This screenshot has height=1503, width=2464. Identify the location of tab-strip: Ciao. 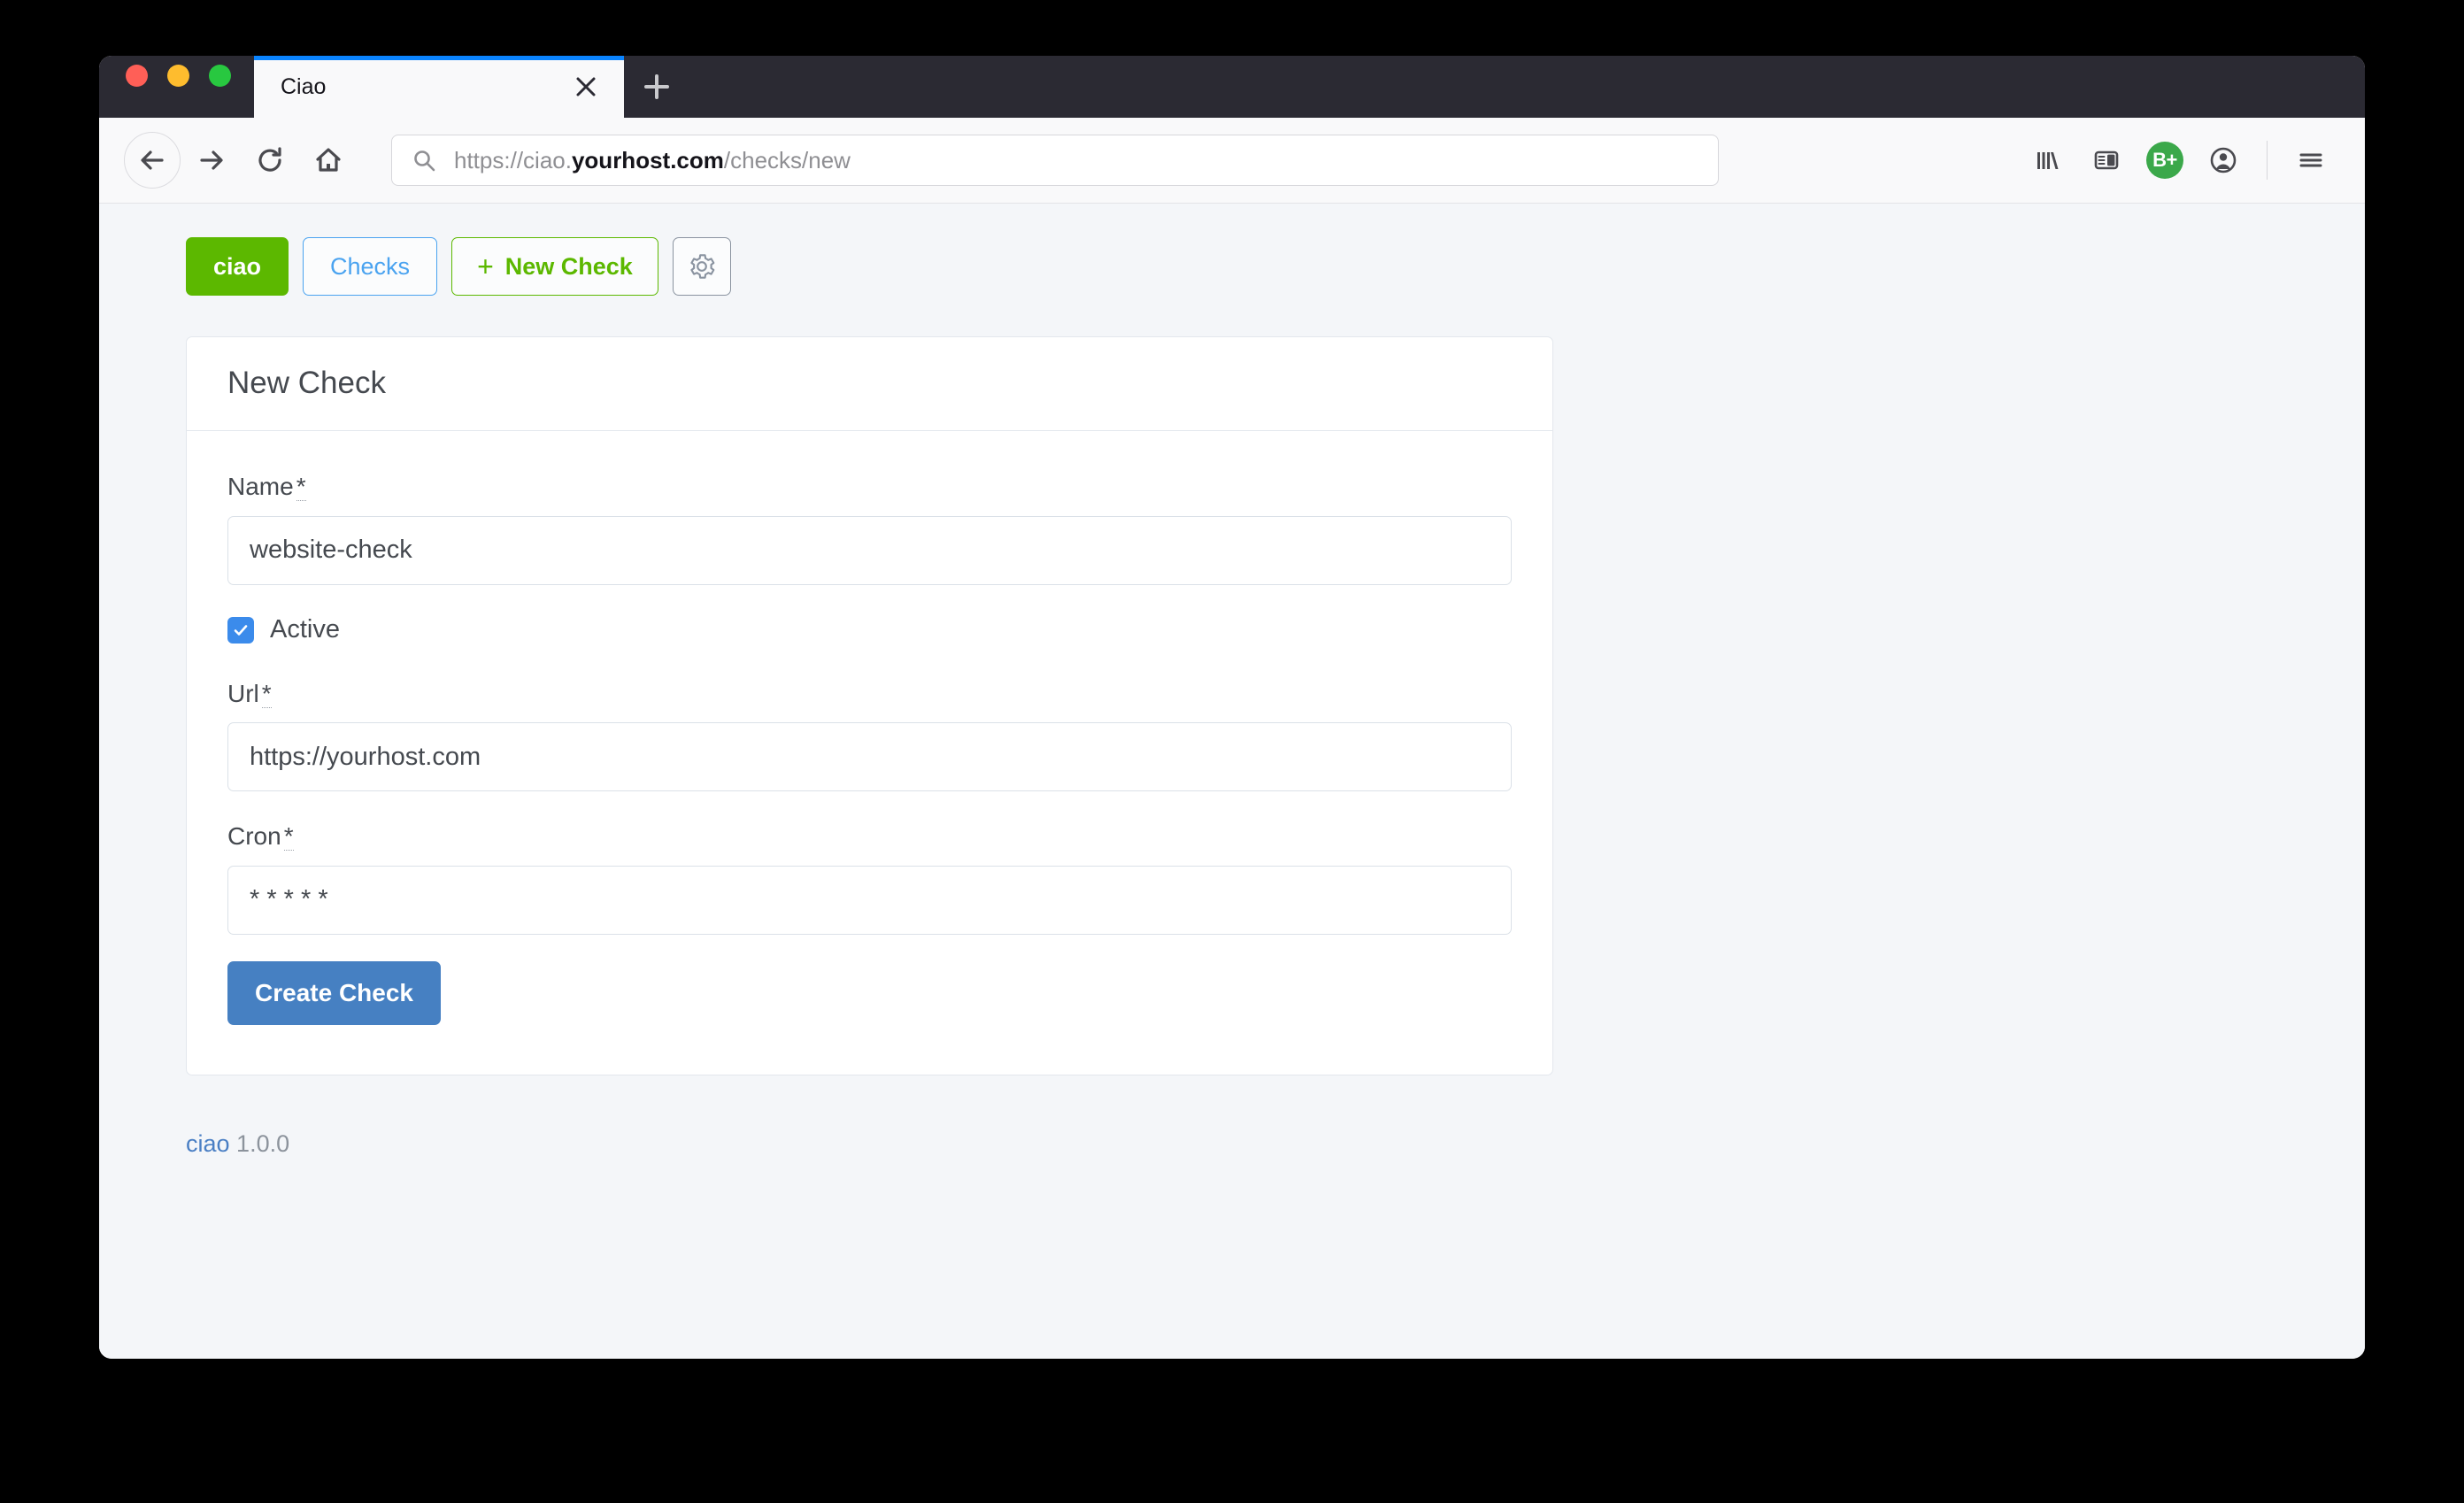
(1232, 87).